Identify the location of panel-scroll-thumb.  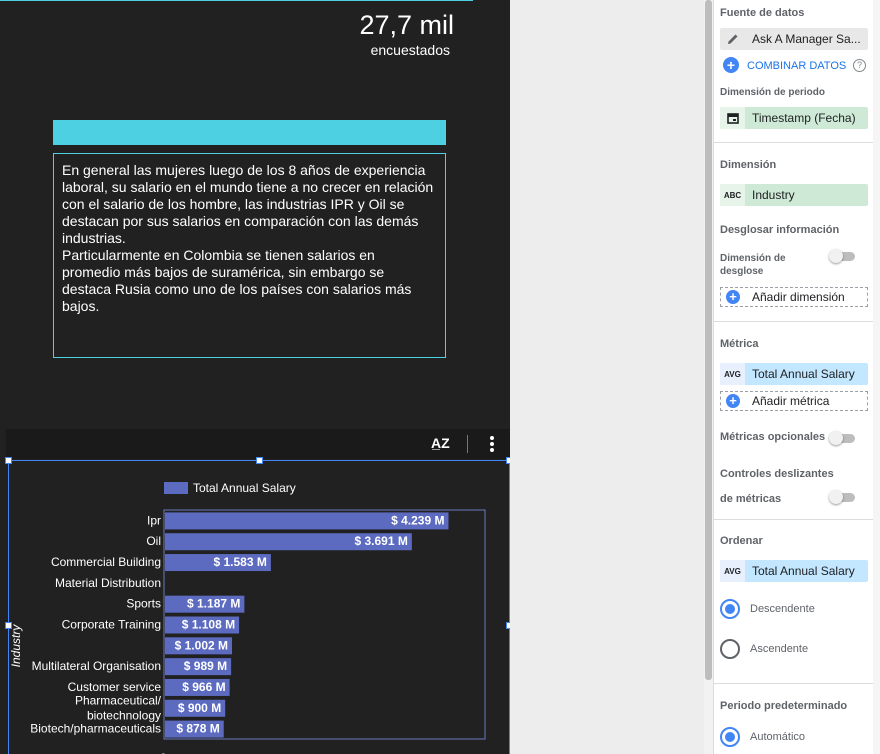
(708, 340).